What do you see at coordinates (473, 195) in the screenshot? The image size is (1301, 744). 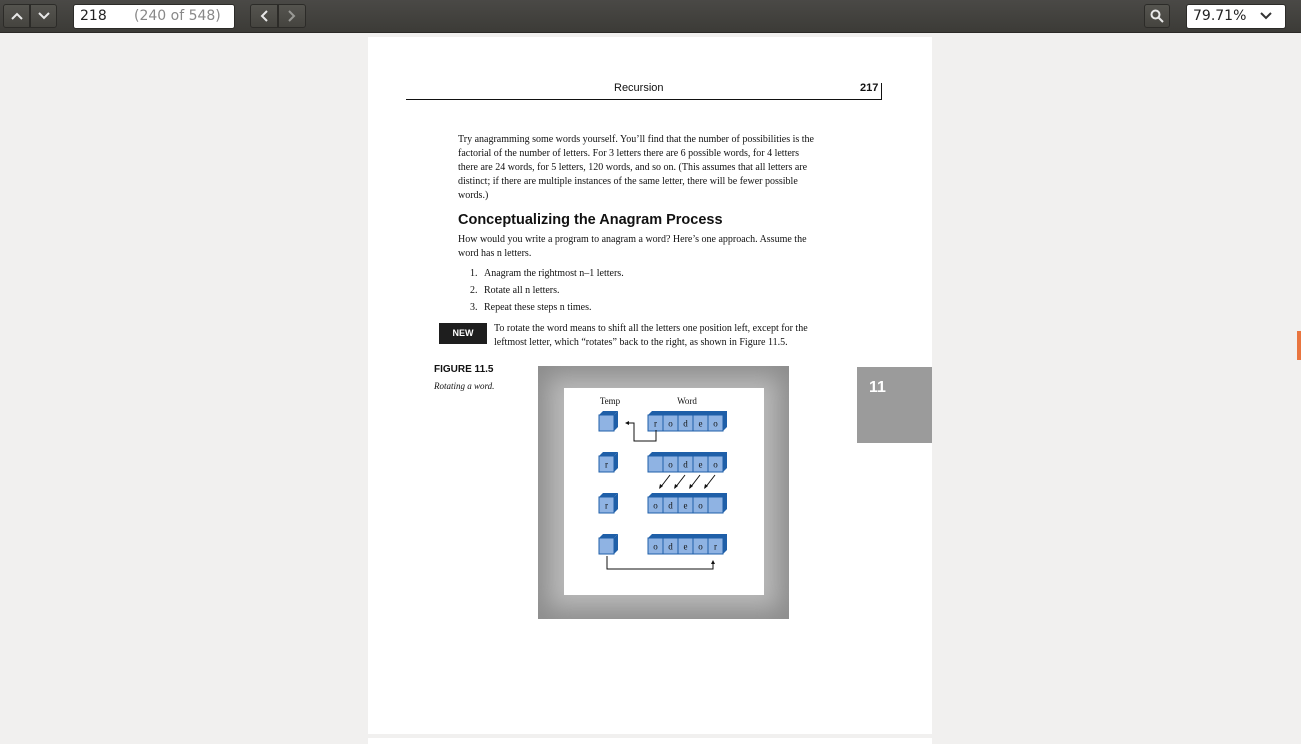 I see `intro-line: words.)` at bounding box center [473, 195].